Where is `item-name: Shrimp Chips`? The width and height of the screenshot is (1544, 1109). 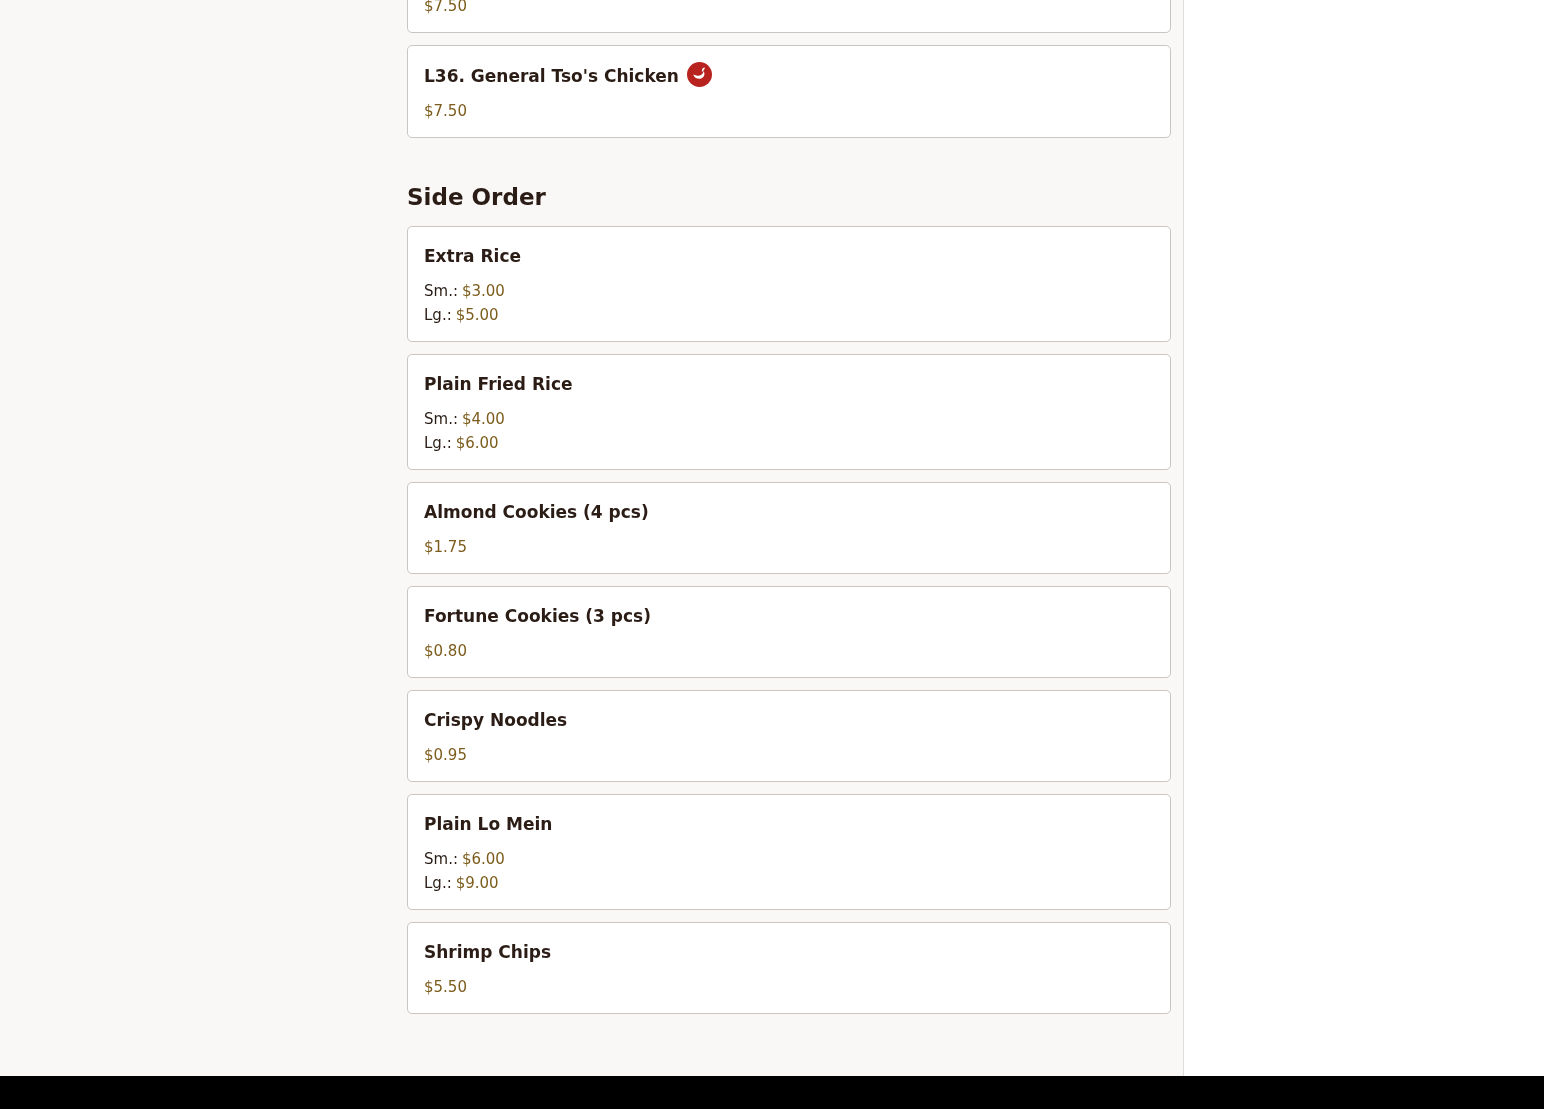 item-name: Shrimp Chips is located at coordinates (488, 952).